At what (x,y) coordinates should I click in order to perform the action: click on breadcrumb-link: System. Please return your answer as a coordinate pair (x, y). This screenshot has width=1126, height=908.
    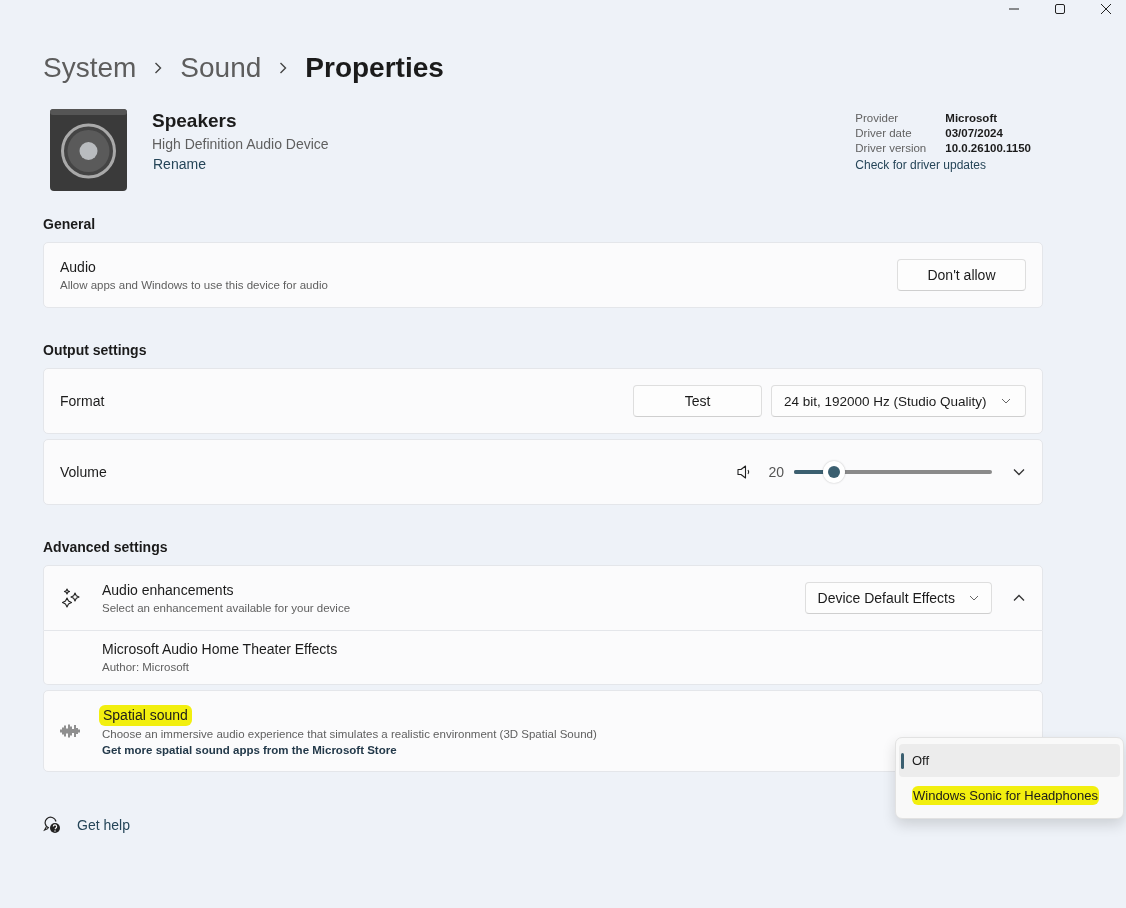
    Looking at the image, I should click on (90, 68).